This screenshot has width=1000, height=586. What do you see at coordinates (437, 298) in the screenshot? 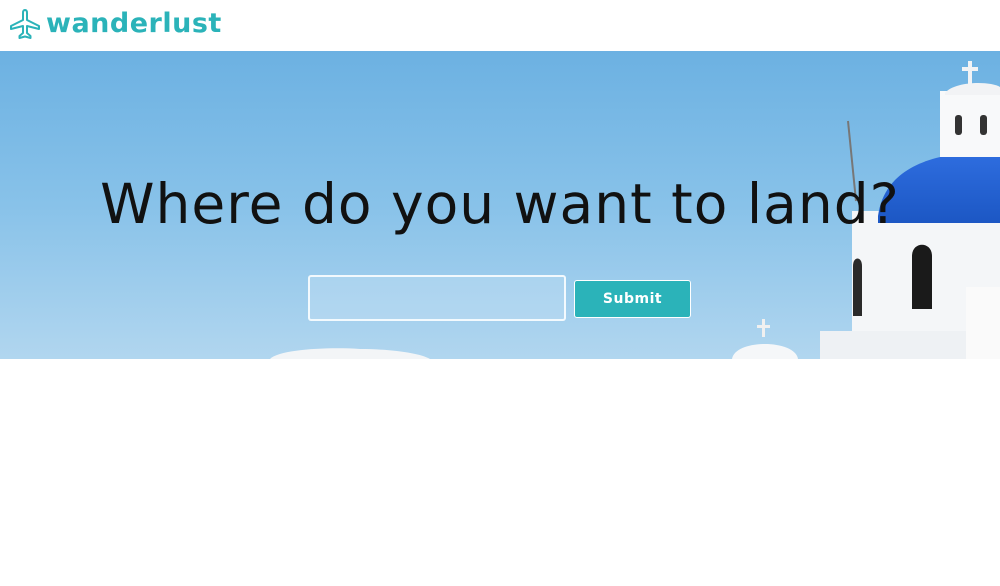
I see `destination-search-input` at bounding box center [437, 298].